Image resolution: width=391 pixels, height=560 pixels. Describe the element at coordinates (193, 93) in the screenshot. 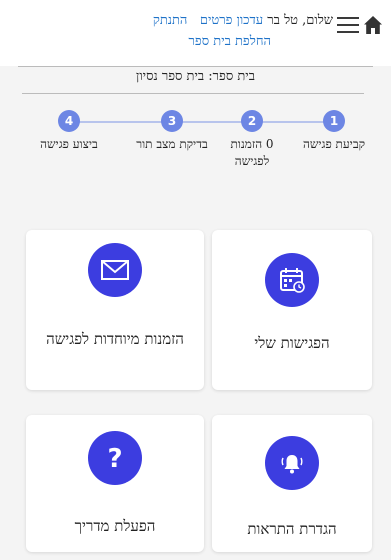

I see `school-divider` at that location.